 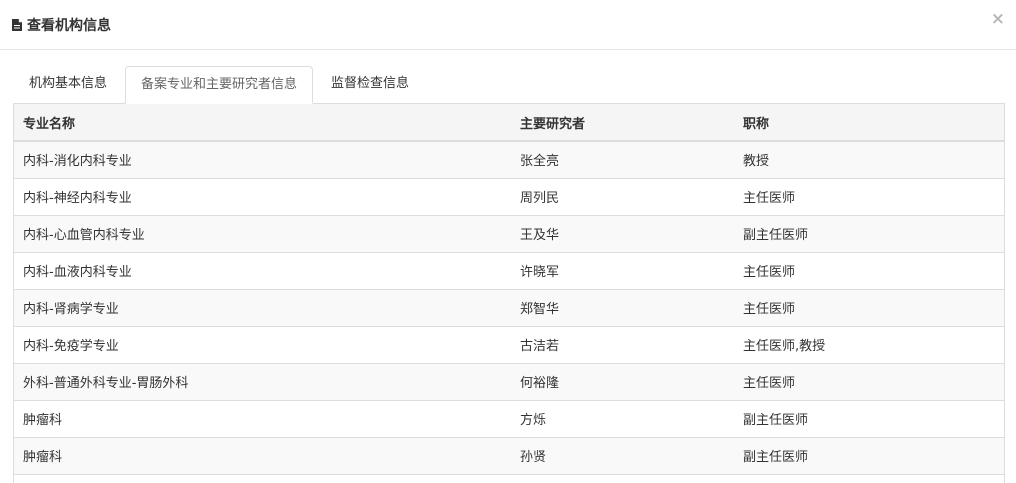 I want to click on table-header-row: 专业名称 主要研究者 职称, so click(x=509, y=123).